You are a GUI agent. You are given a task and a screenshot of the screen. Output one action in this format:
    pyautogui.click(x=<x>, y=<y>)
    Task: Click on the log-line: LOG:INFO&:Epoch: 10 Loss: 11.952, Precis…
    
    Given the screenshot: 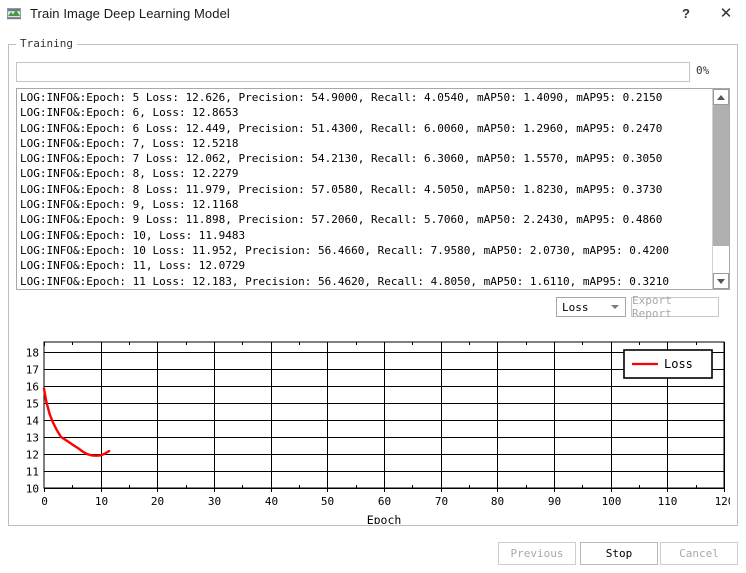 What is the action you would take?
    pyautogui.click(x=345, y=250)
    